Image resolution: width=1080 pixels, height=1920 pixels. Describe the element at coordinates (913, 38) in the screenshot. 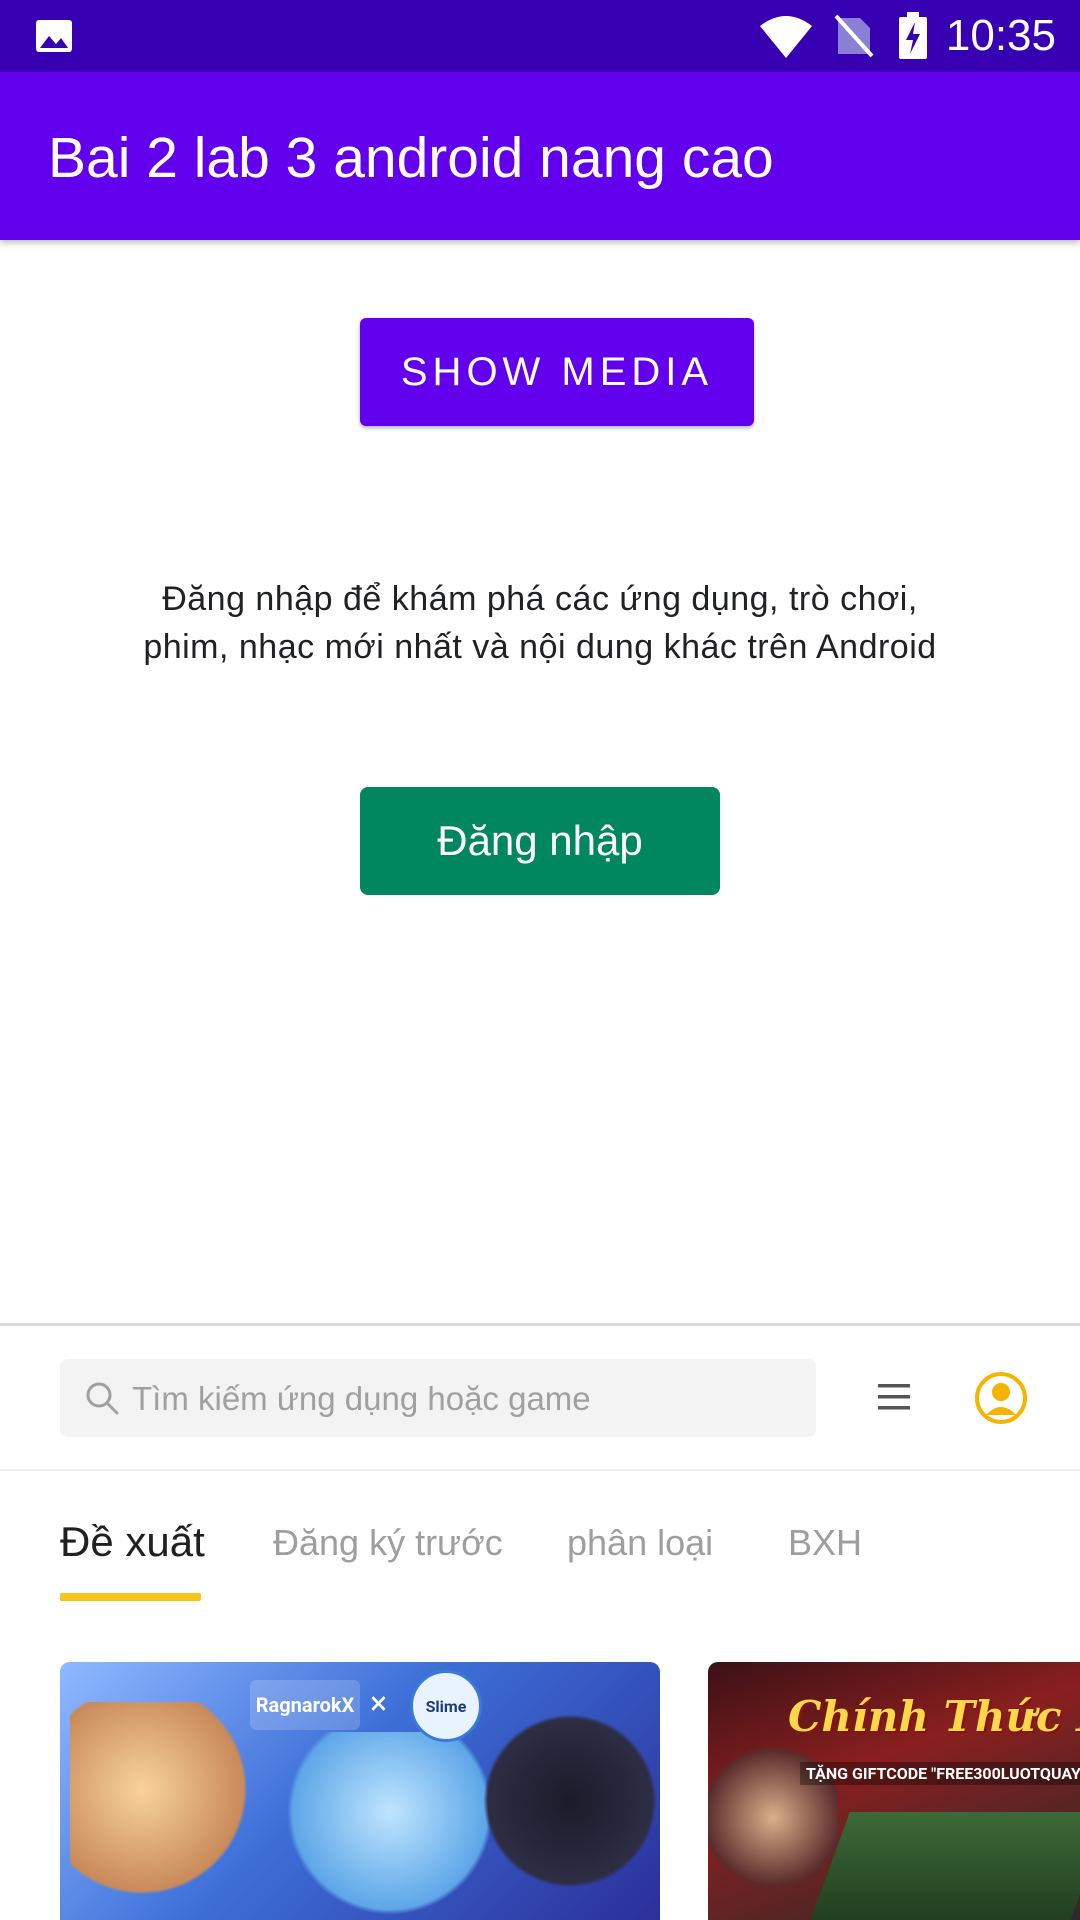

I see `battery-charging-icon` at that location.